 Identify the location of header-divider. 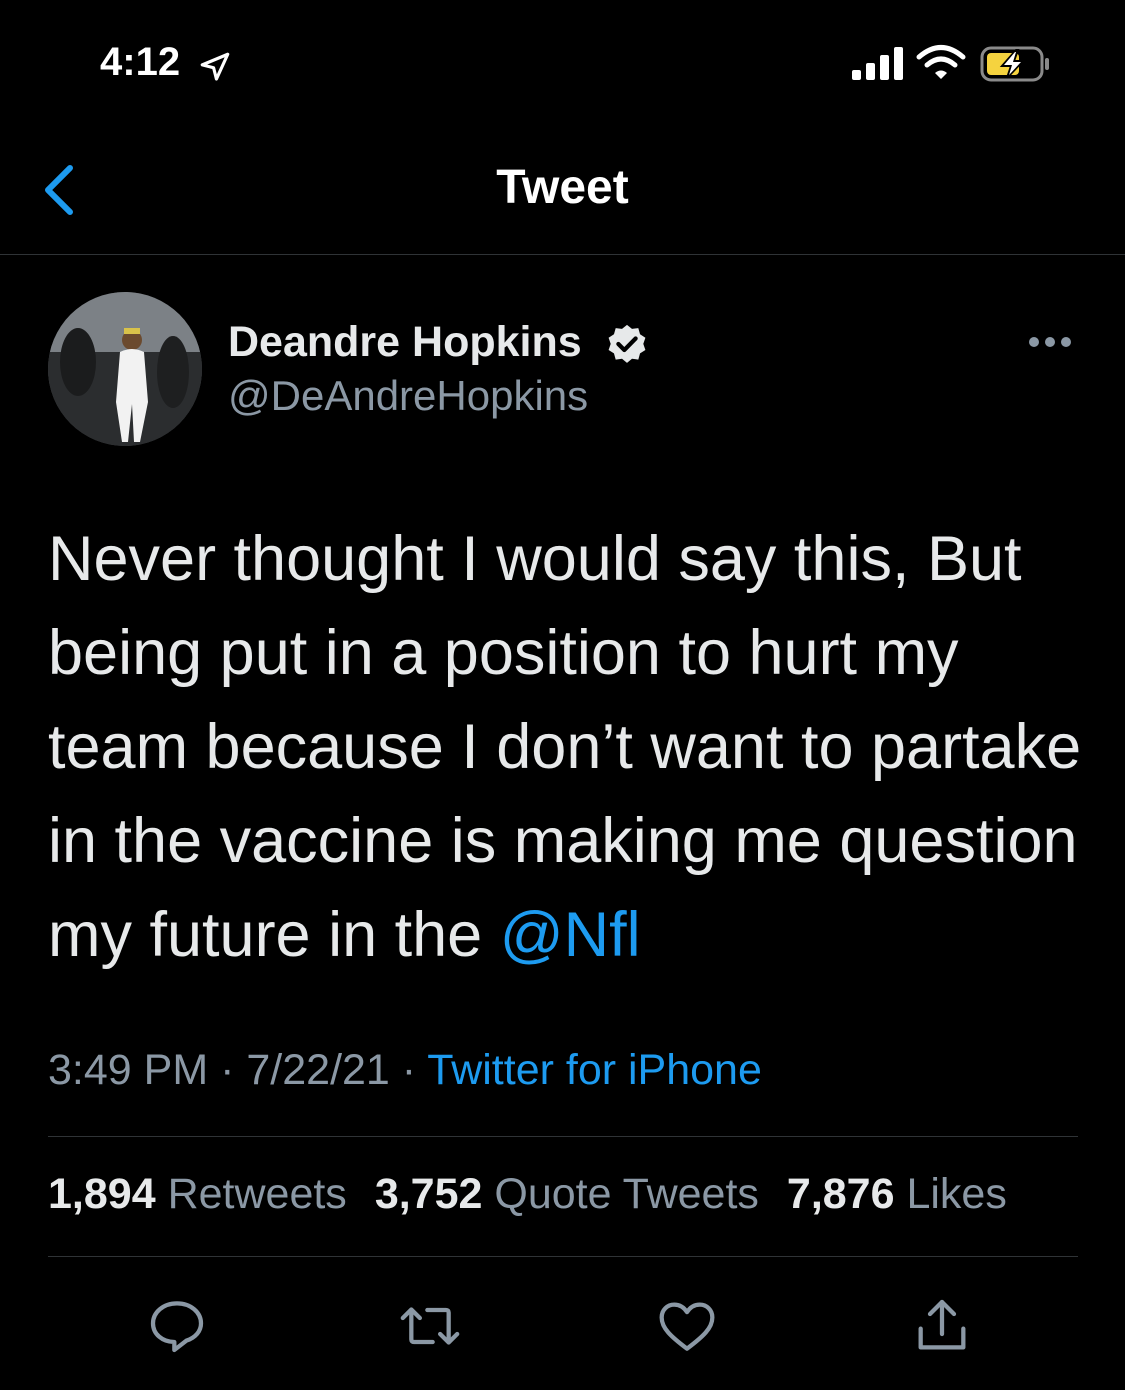
(562, 254).